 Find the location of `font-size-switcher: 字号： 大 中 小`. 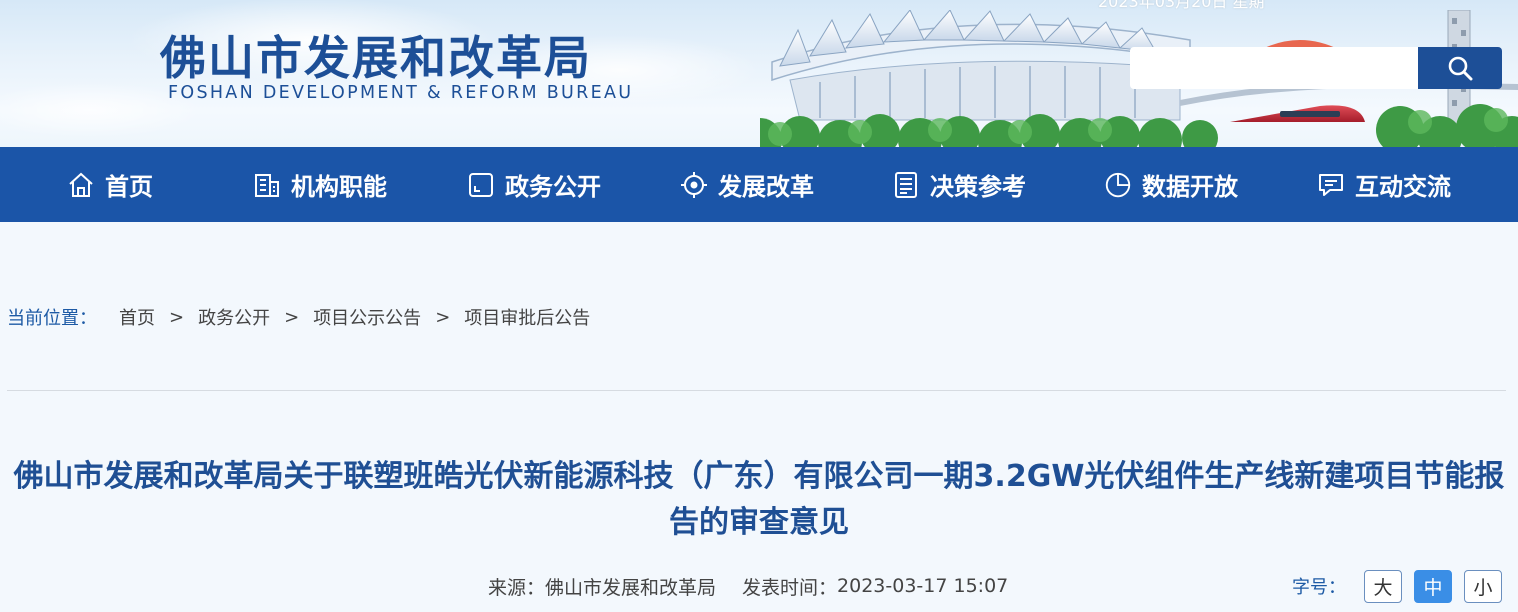

font-size-switcher: 字号： 大 中 小 is located at coordinates (1397, 586).